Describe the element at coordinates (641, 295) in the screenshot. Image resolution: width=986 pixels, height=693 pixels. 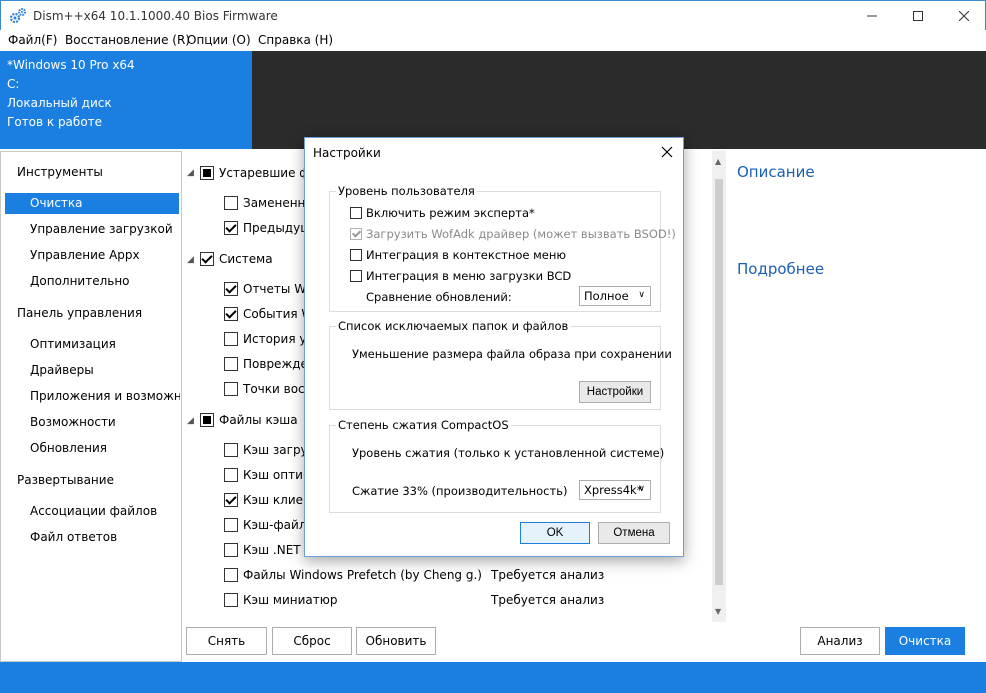
I see `chevron-down-icon: ∨` at that location.